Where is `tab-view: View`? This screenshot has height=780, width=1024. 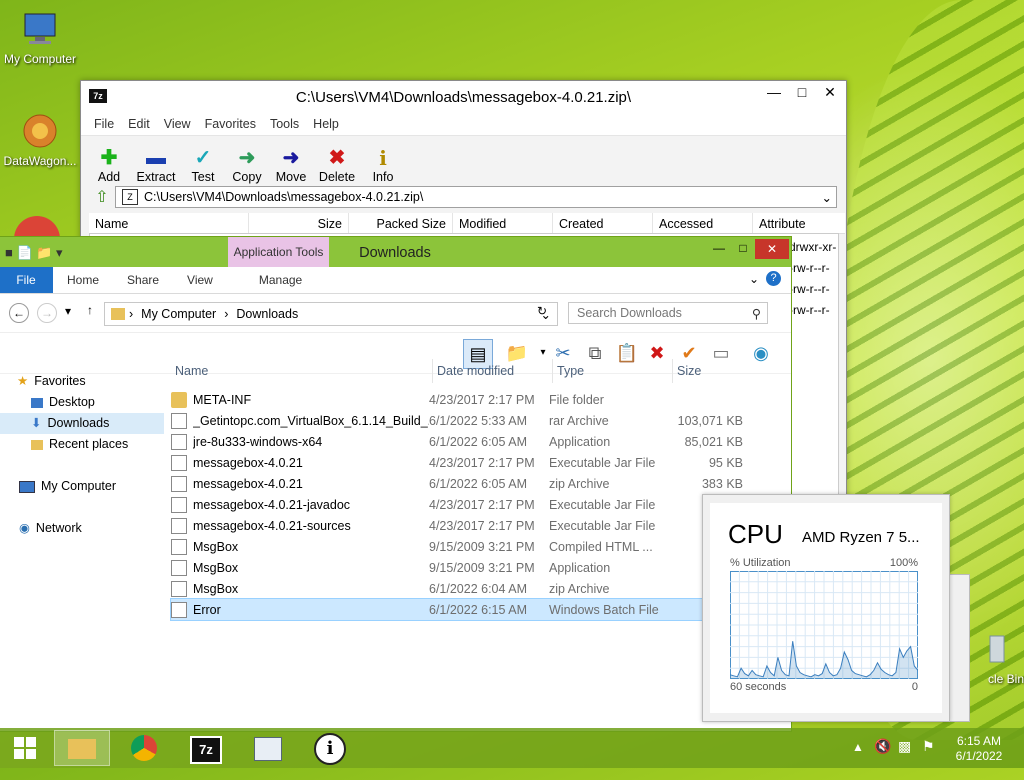
tab-view: View is located at coordinates (200, 280).